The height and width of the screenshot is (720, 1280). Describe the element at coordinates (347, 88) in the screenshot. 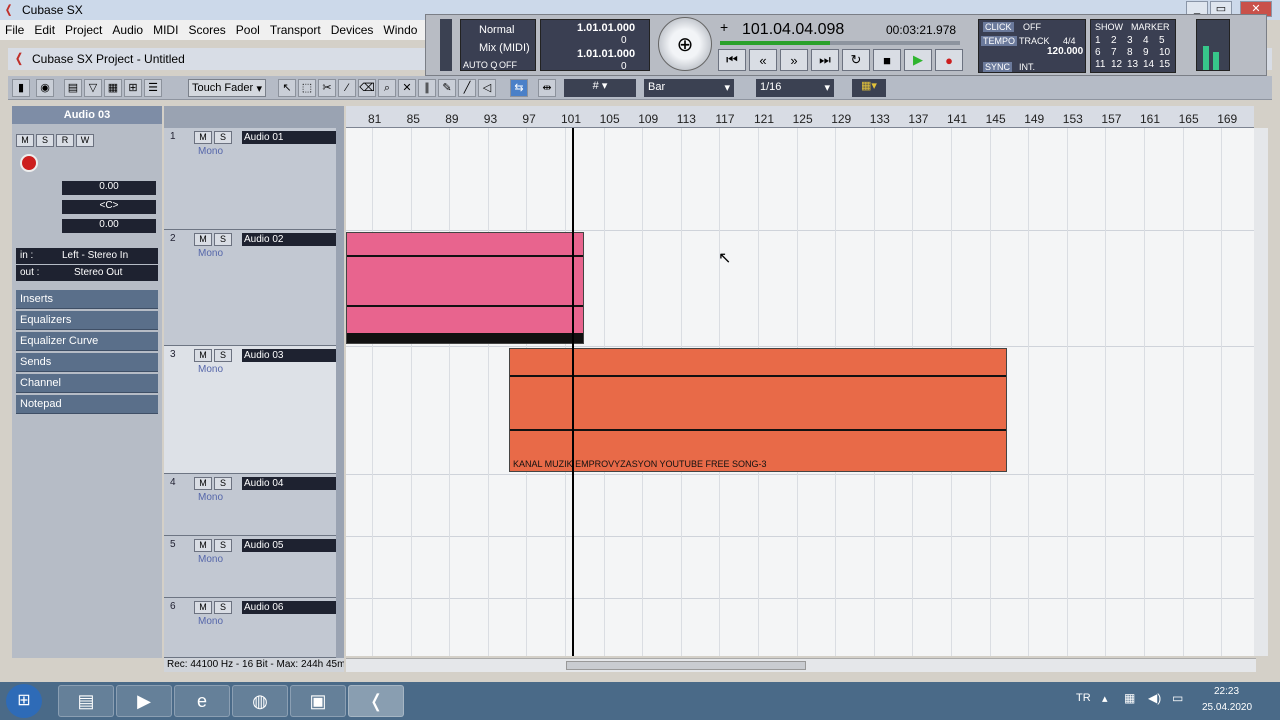

I see `glue-icon: ⁄` at that location.